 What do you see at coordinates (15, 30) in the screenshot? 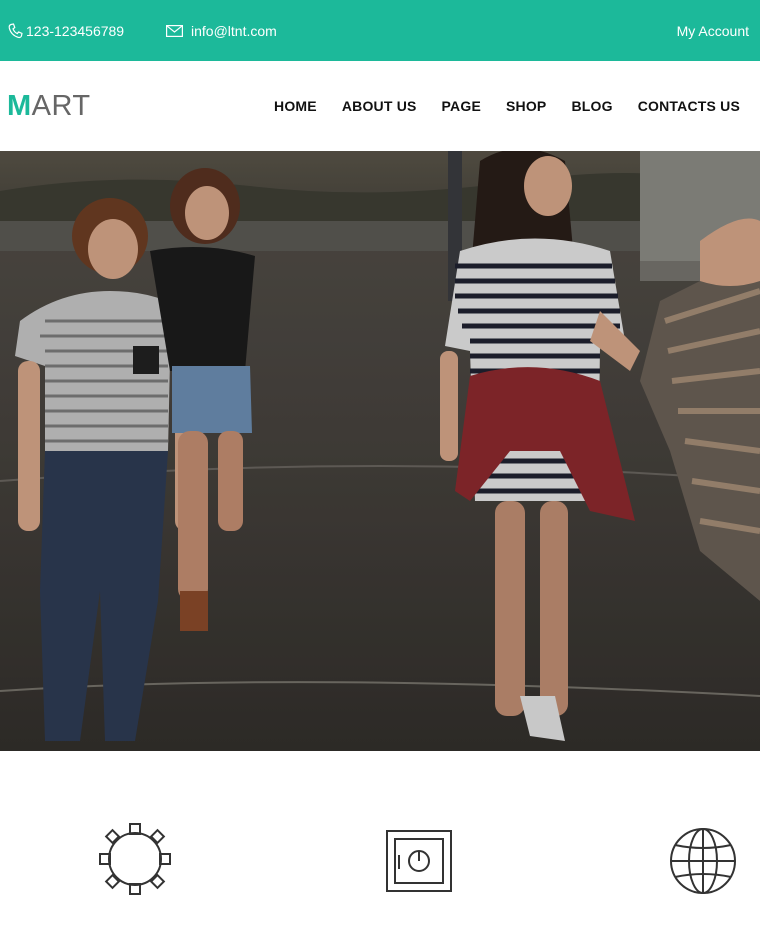
I see `phone-icon` at bounding box center [15, 30].